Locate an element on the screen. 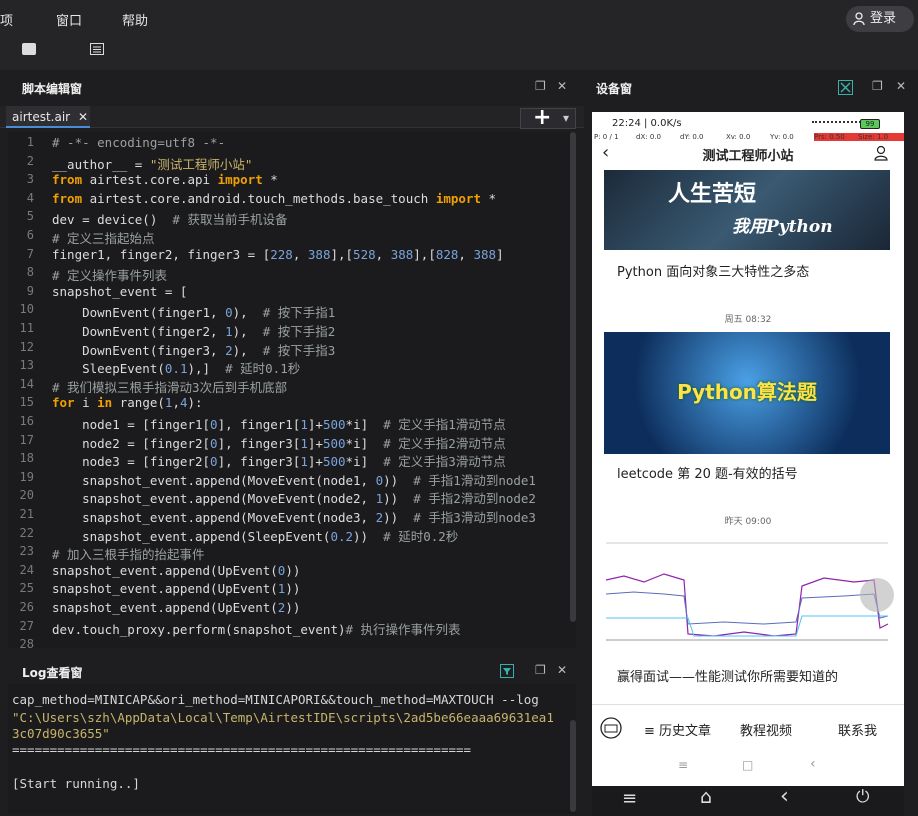 The height and width of the screenshot is (816, 918). tools-icon is located at coordinates (845, 87).